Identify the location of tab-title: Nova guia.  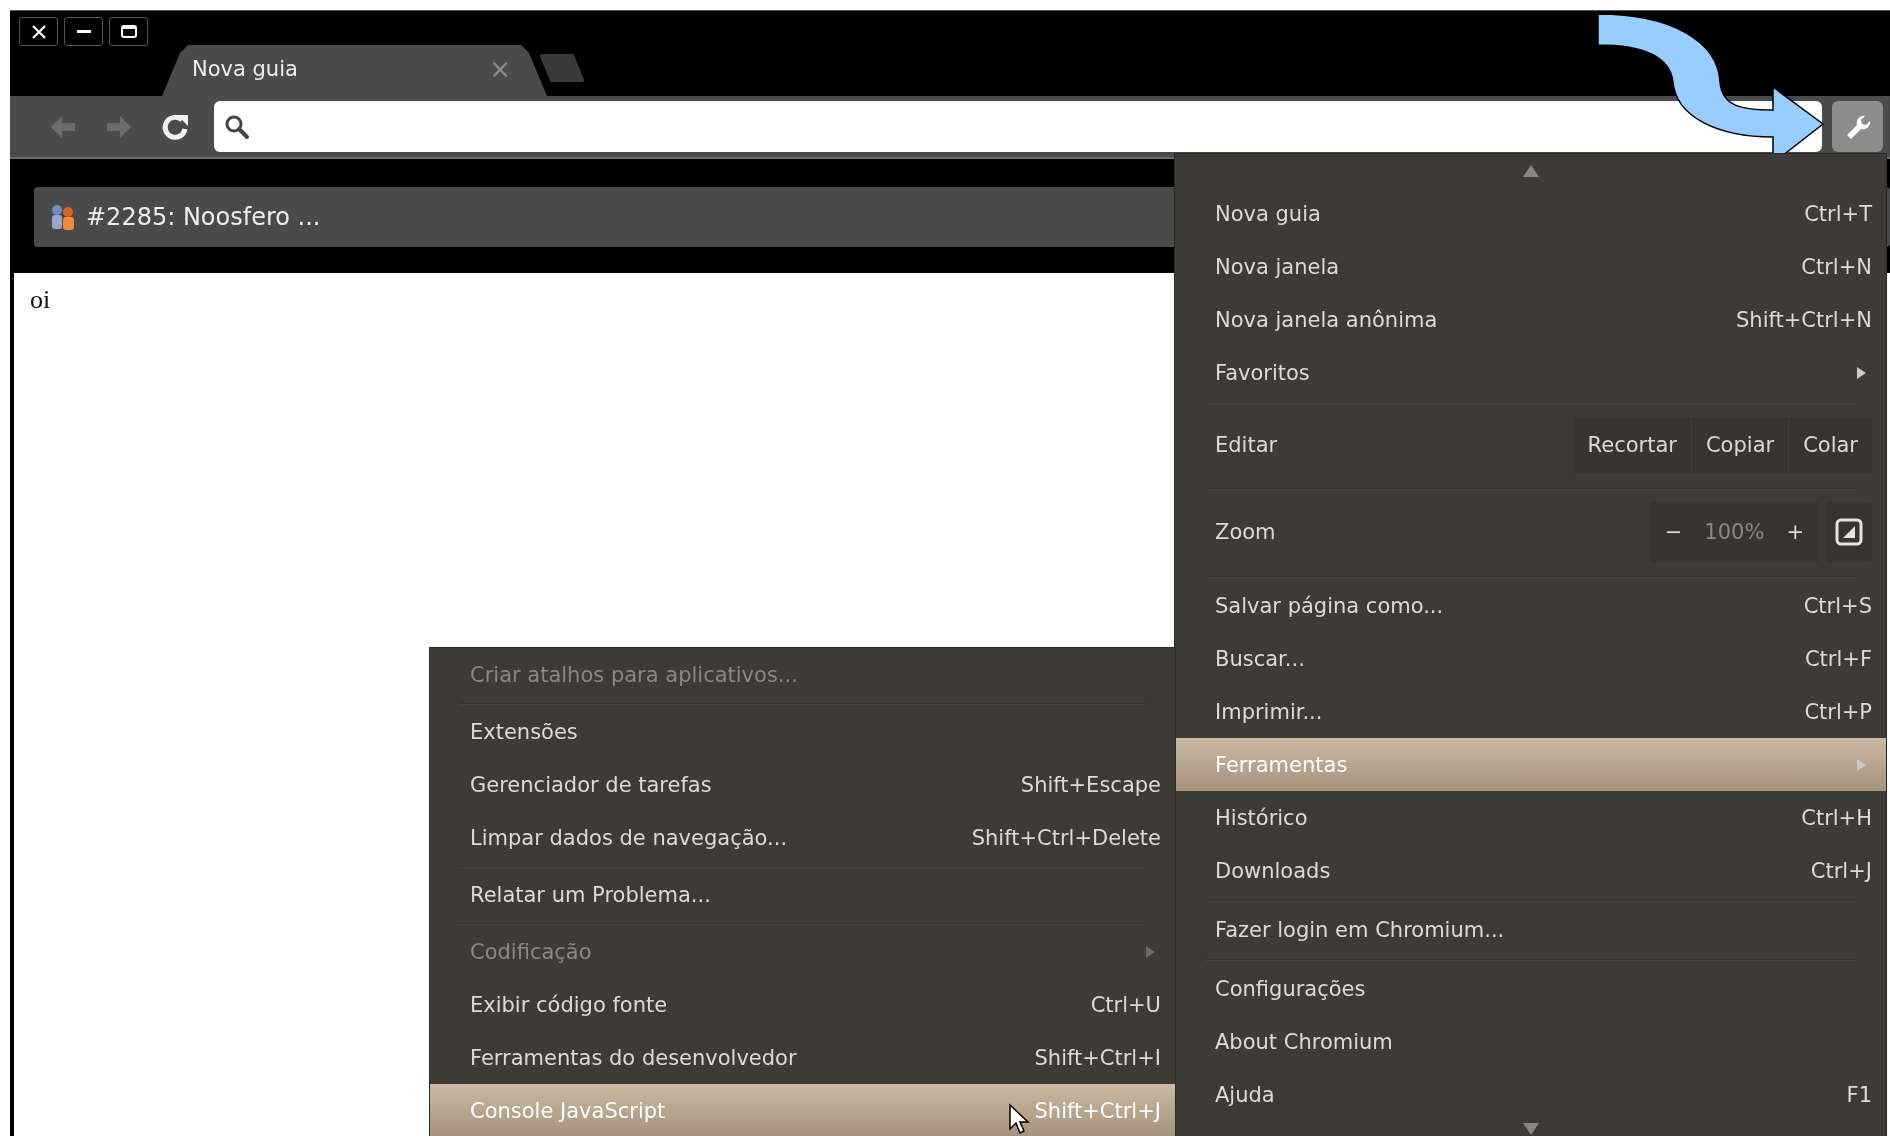
(245, 68).